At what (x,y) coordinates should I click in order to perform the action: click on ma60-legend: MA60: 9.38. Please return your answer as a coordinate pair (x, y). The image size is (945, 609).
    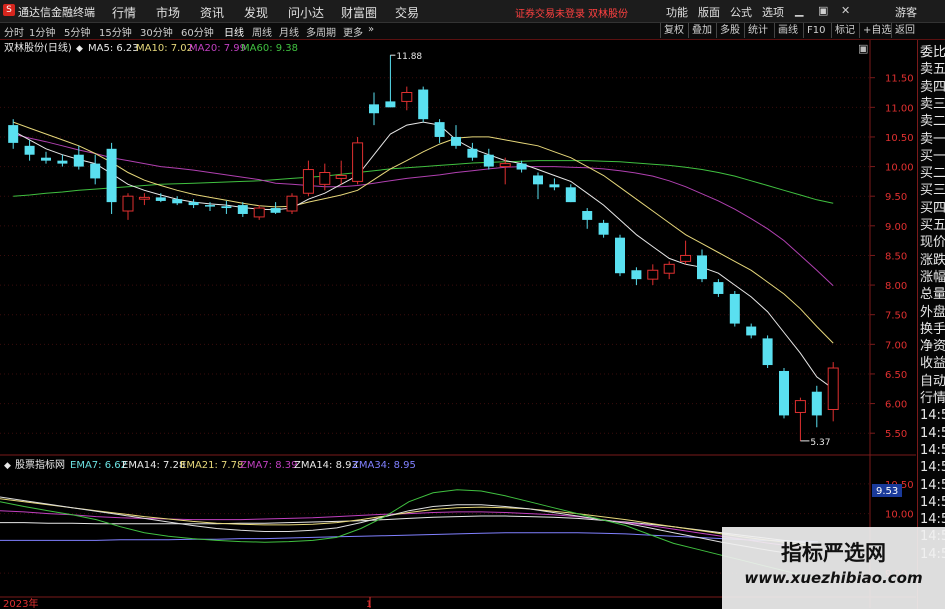
    Looking at the image, I should click on (269, 48).